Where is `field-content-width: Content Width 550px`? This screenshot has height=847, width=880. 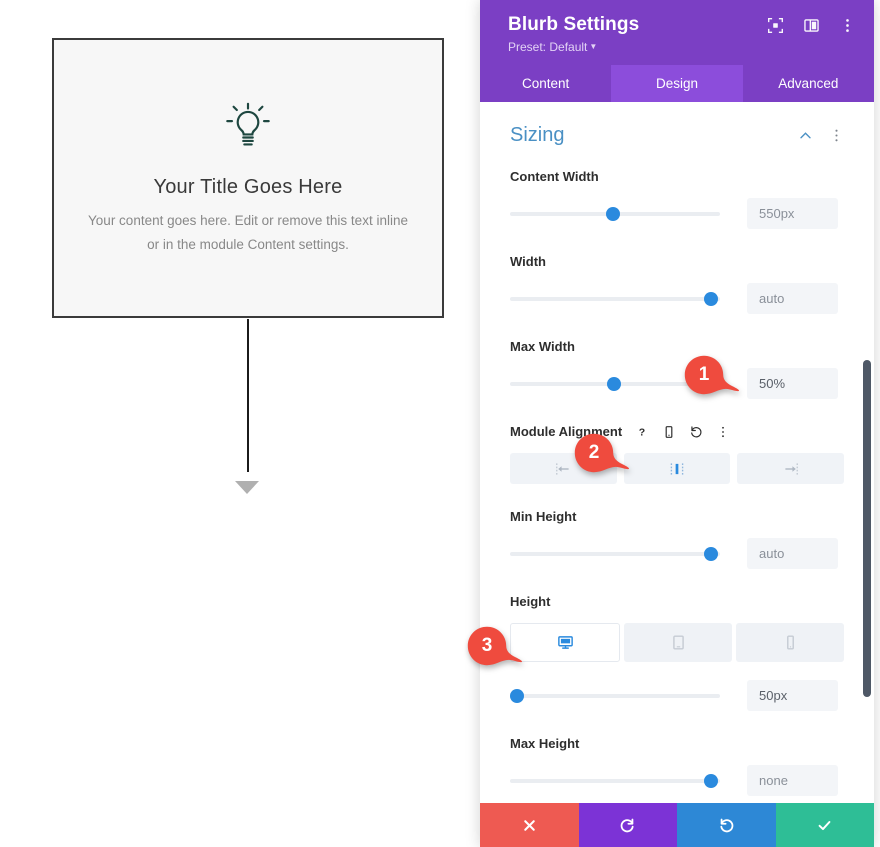
field-content-width: Content Width 550px is located at coordinates (677, 199).